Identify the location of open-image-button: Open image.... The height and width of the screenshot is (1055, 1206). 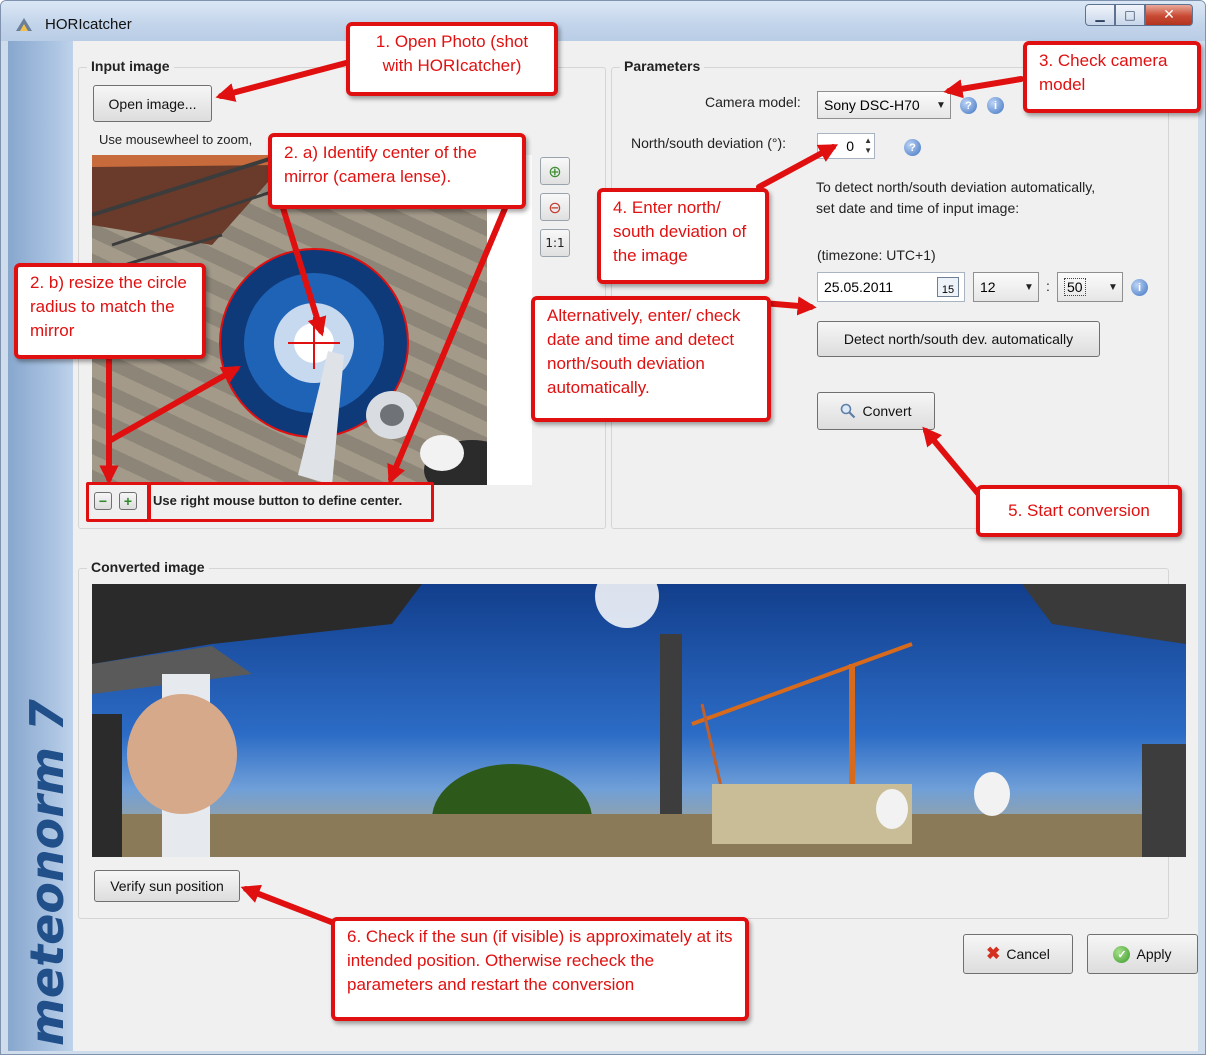
(152, 103).